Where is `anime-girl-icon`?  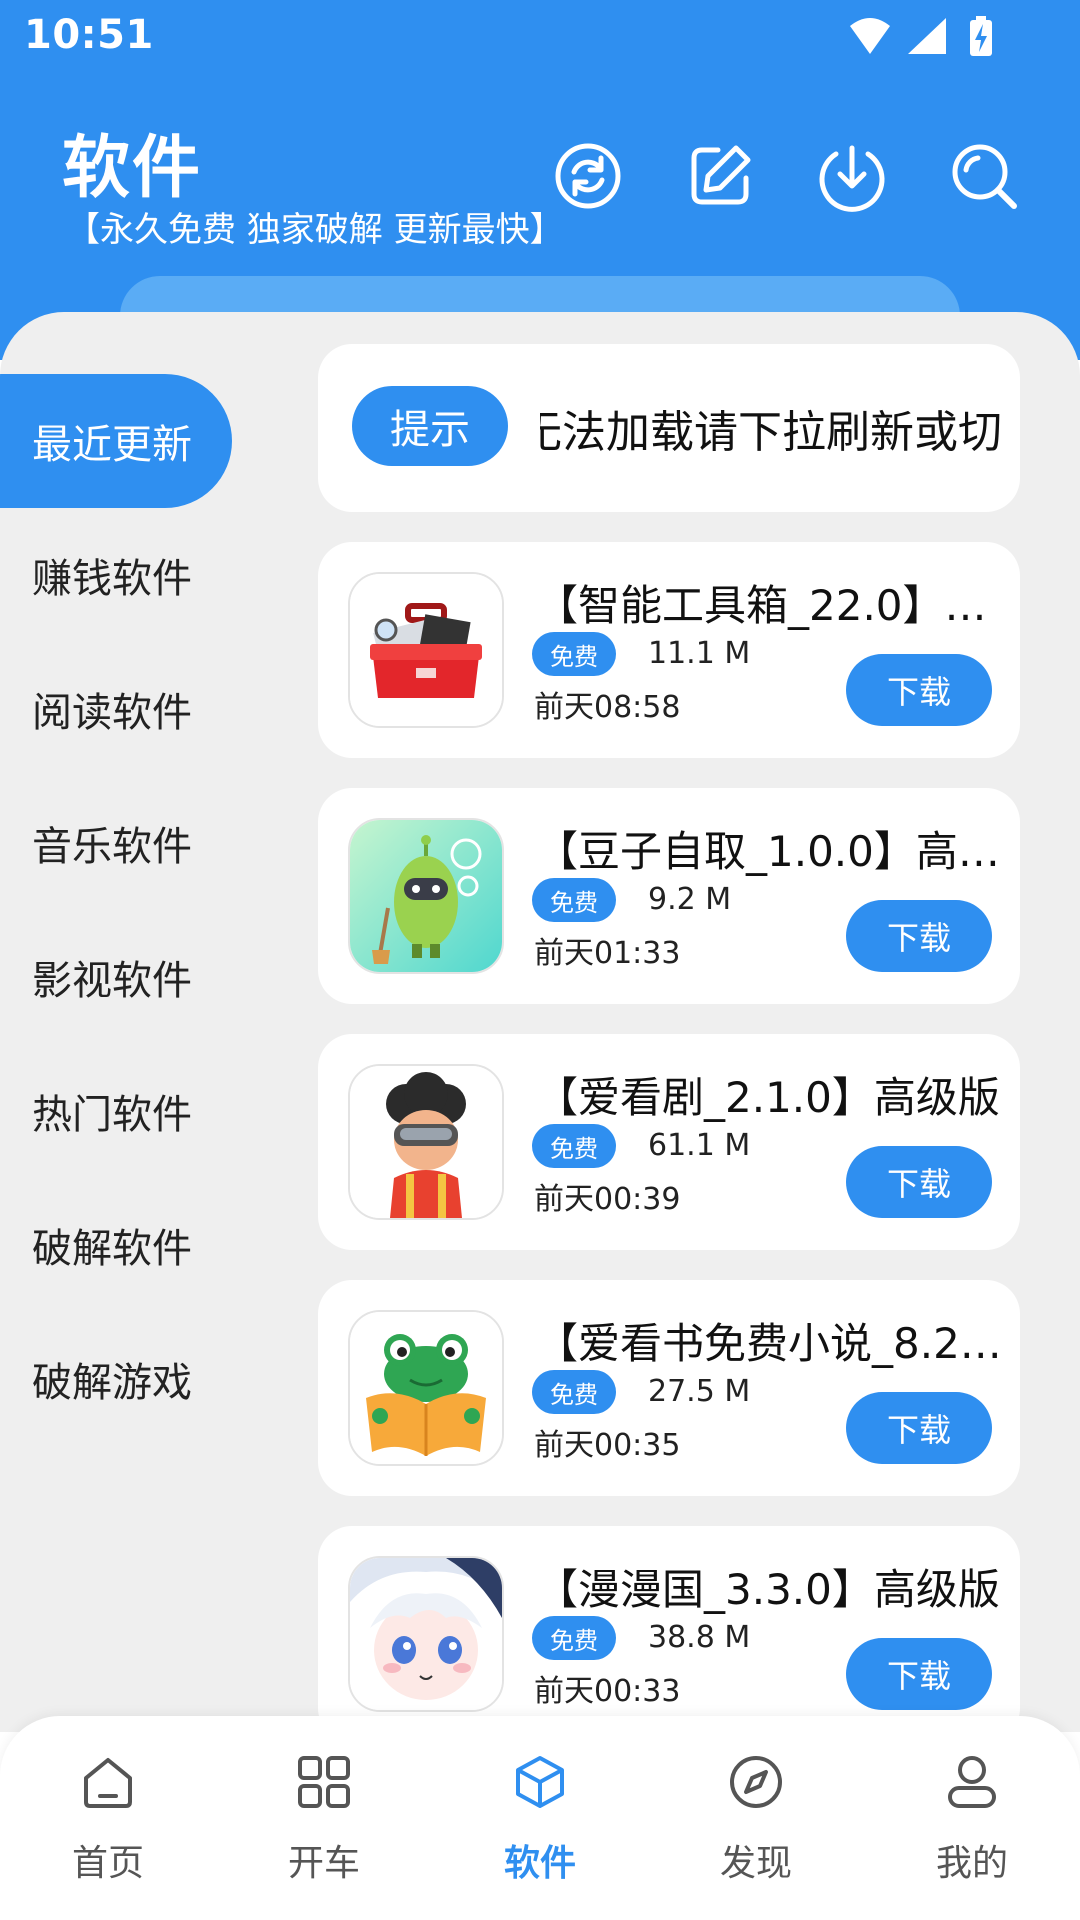 anime-girl-icon is located at coordinates (426, 1634).